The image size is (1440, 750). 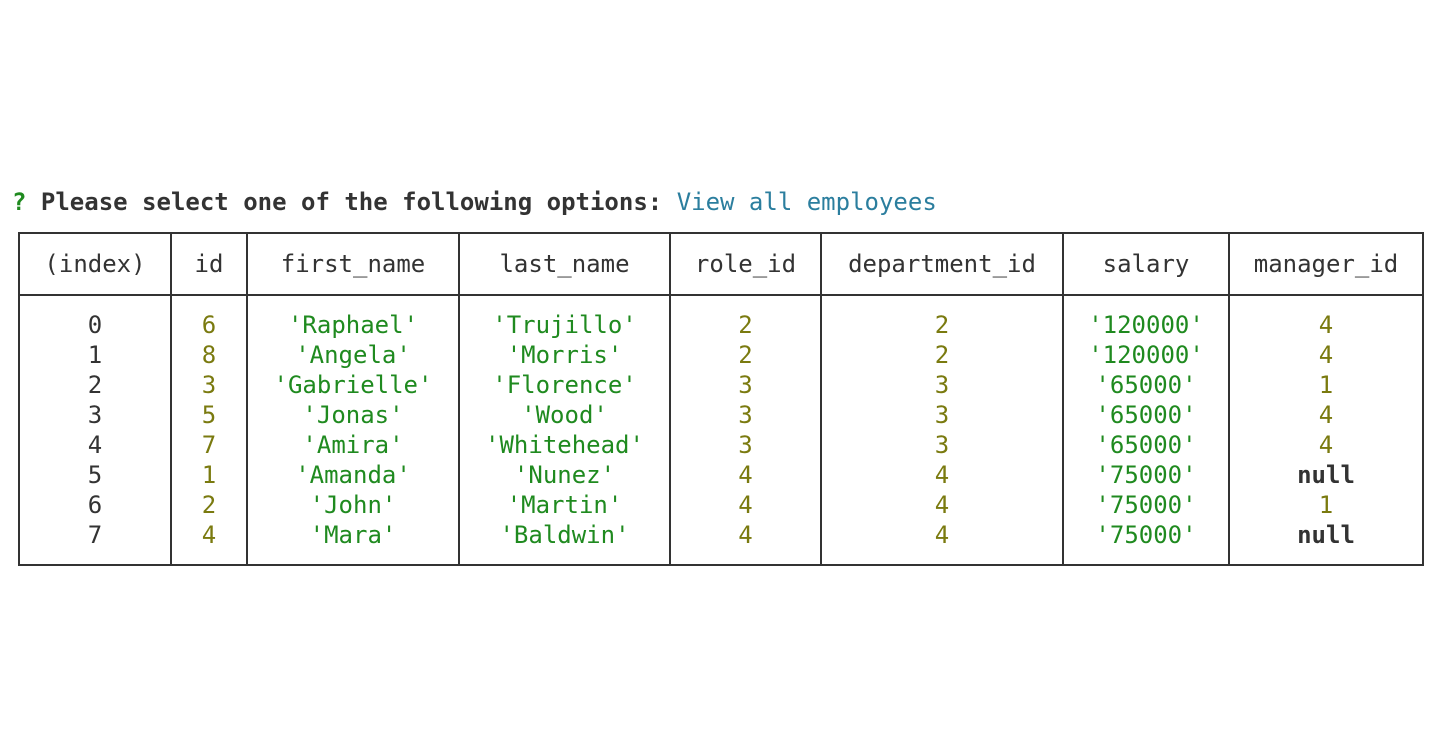 What do you see at coordinates (745, 264) in the screenshot?
I see `column-header-role-id: role_id` at bounding box center [745, 264].